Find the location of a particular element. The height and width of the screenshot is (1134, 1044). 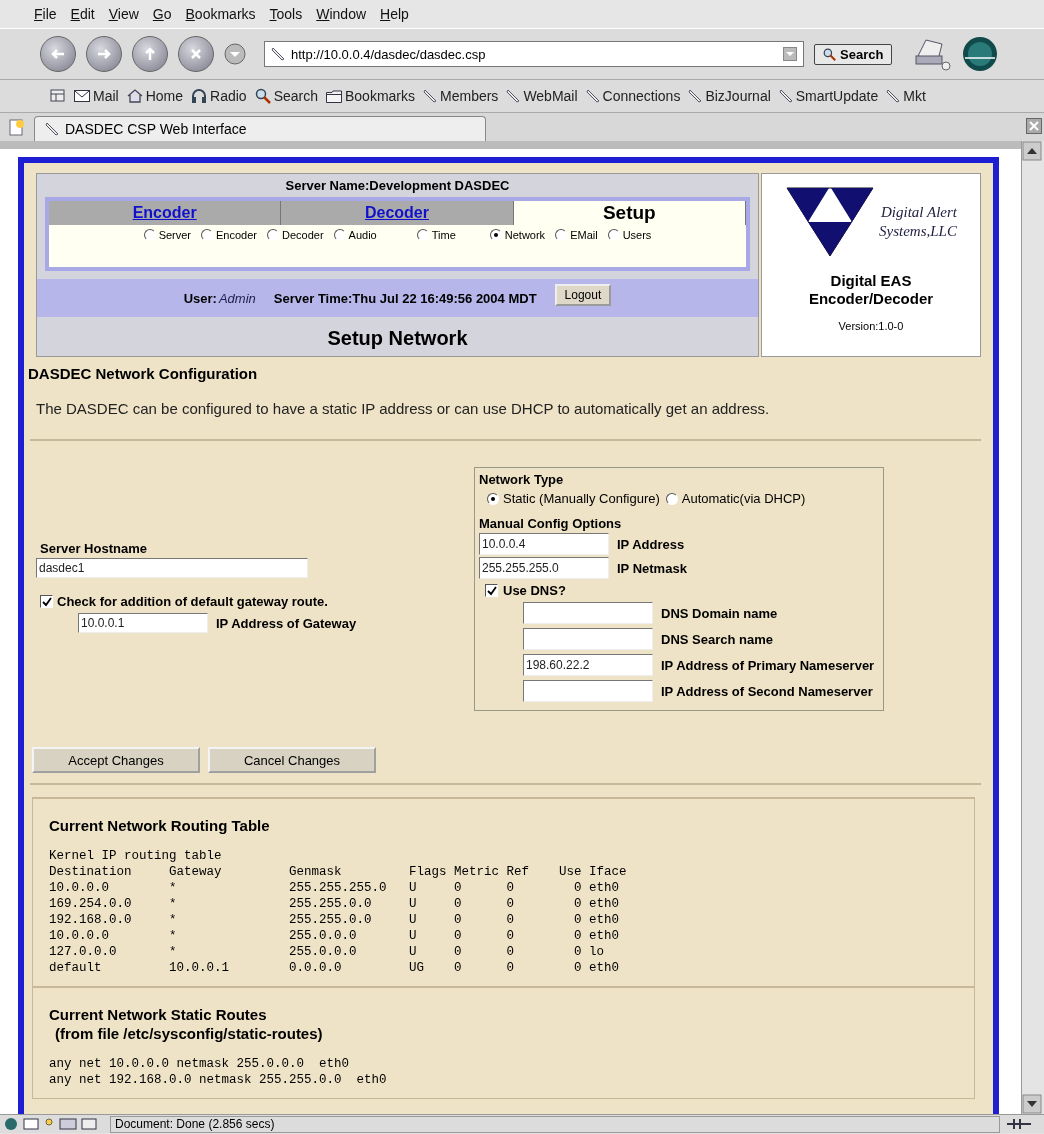

field-label: DNS Domain name is located at coordinates (719, 613).